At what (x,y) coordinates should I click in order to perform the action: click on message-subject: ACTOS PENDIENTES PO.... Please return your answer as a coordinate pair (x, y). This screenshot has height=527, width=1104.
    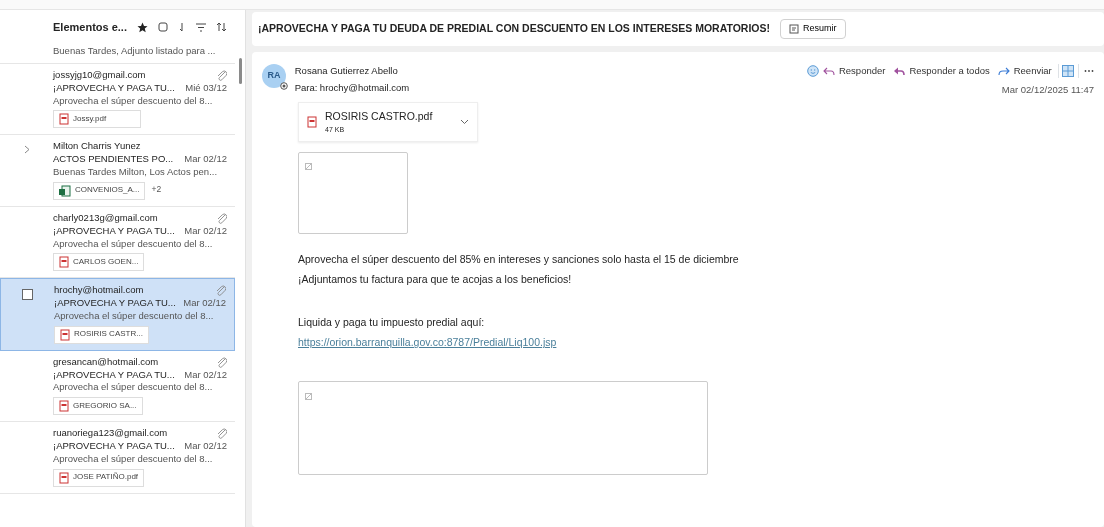
    Looking at the image, I should click on (113, 160).